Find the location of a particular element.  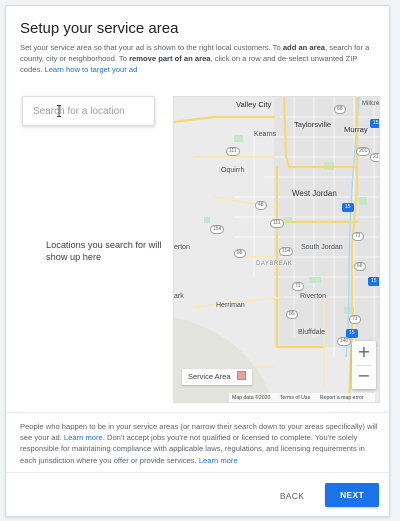

learn-more-link-1: Learn more is located at coordinates (83, 437).